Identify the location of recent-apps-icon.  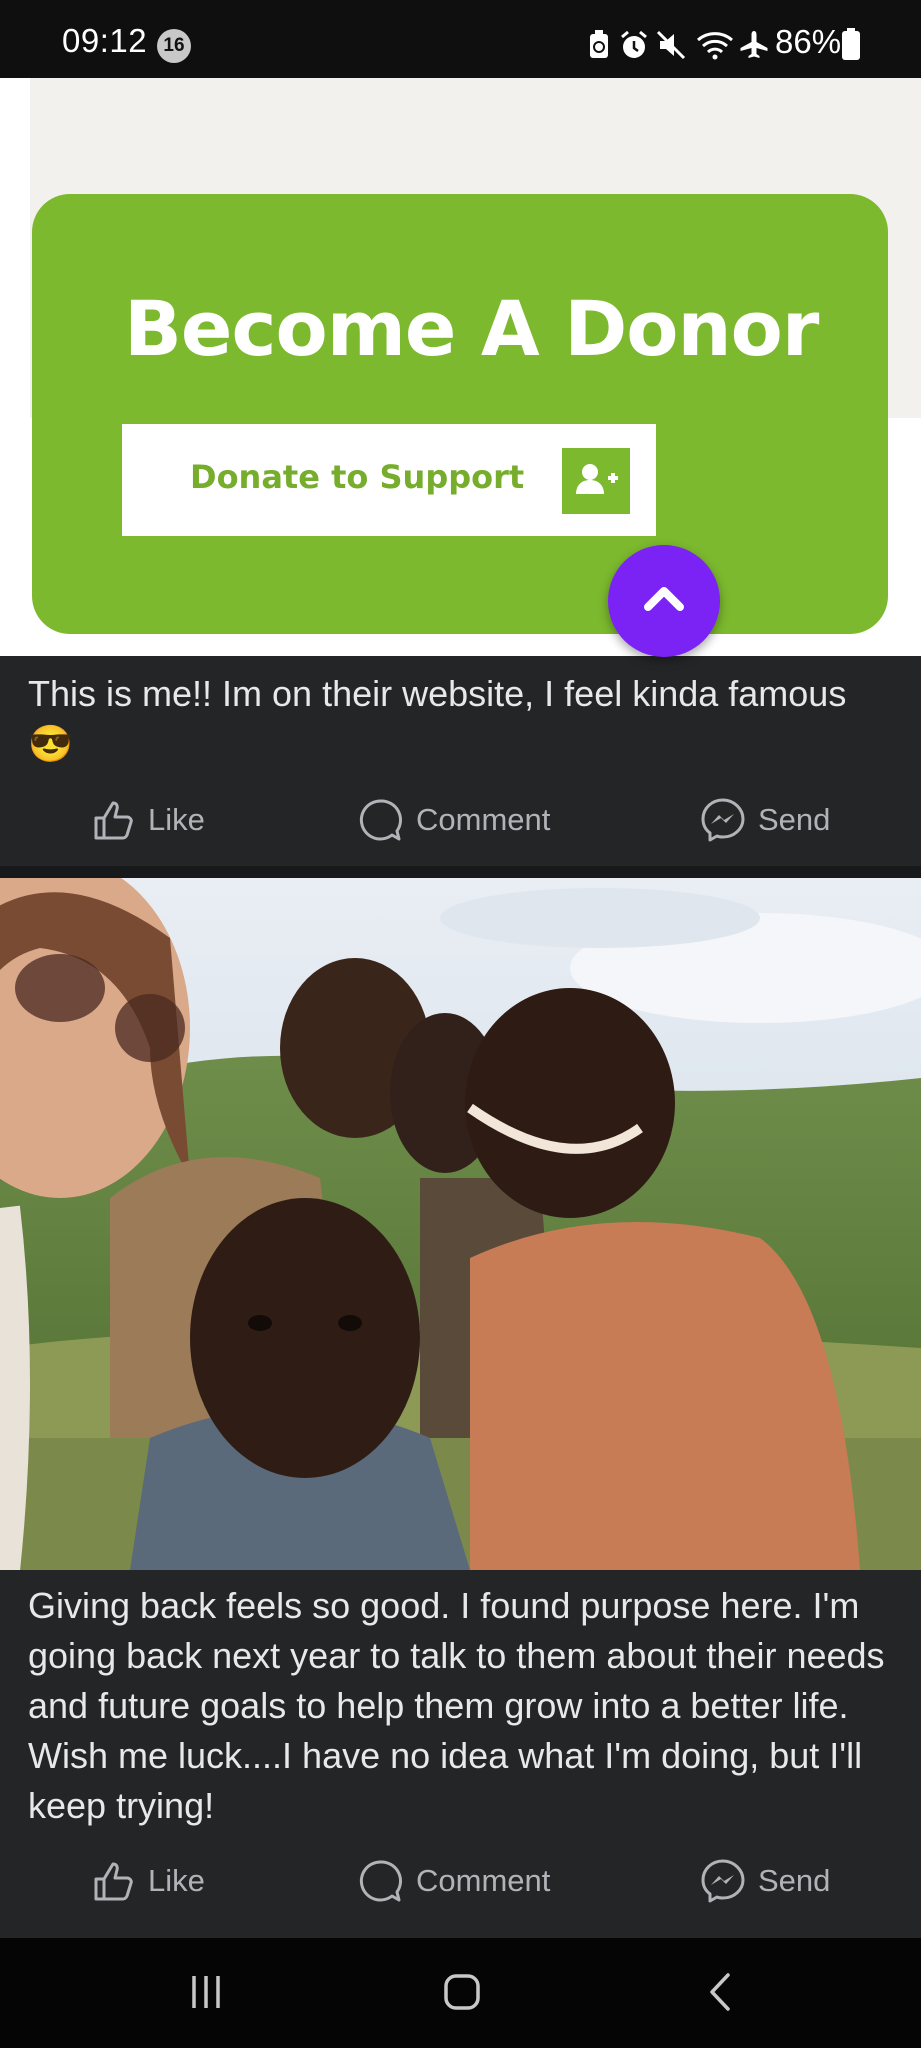
(206, 1992).